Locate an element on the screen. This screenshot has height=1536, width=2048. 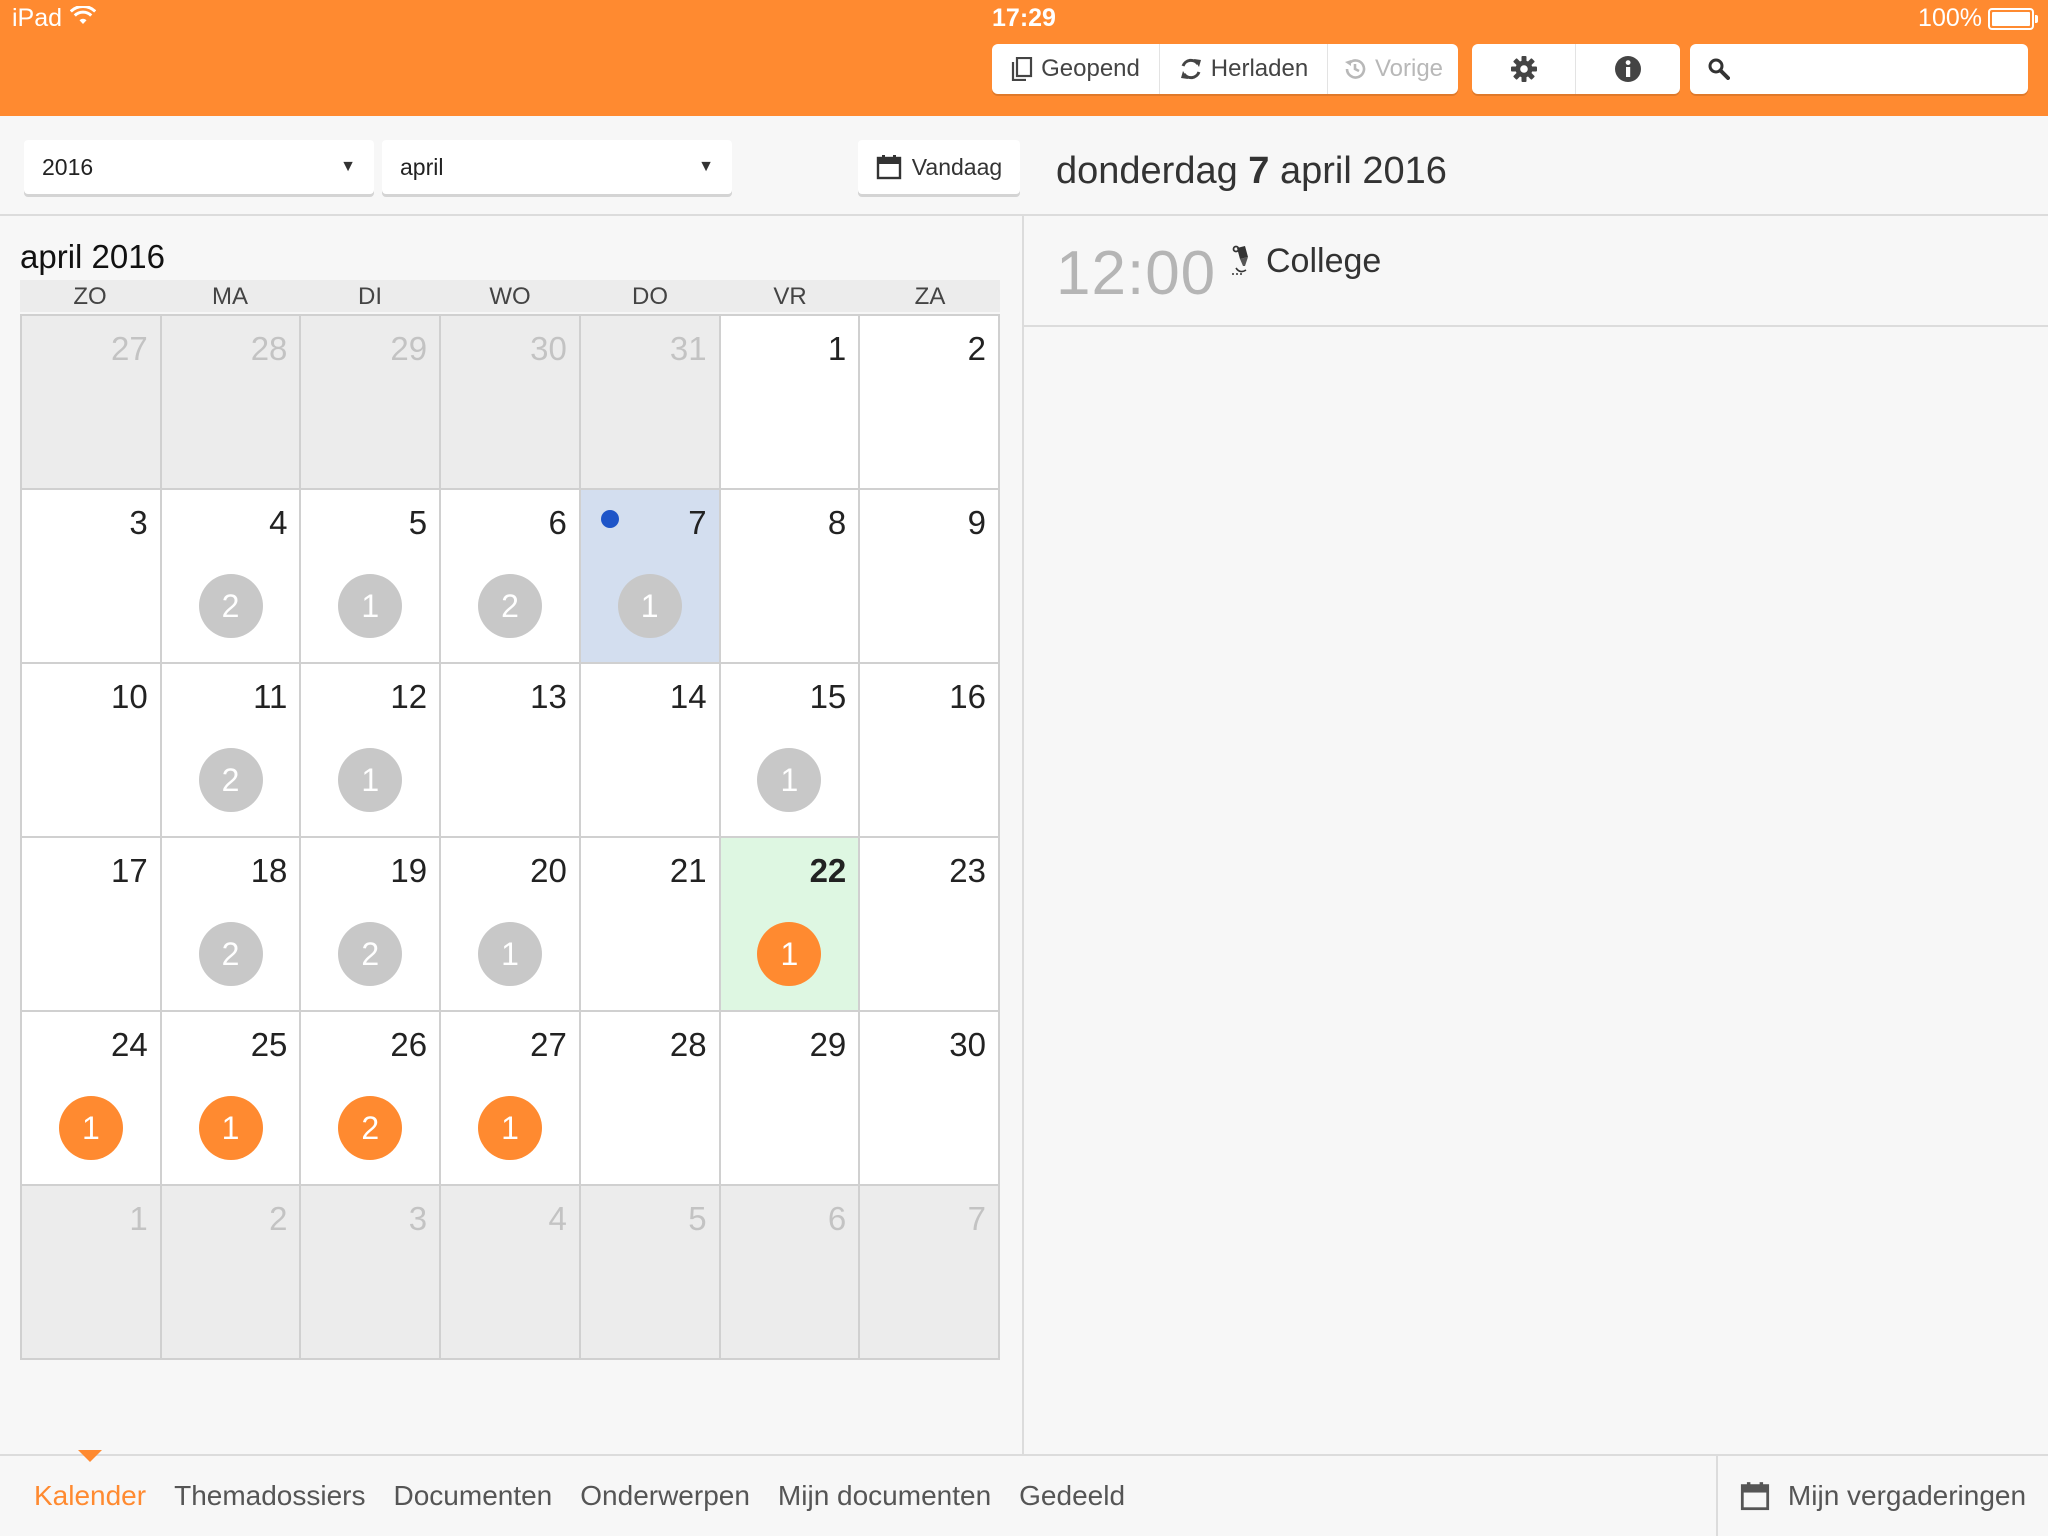
tab-documenten: Documenten is located at coordinates (473, 1496).